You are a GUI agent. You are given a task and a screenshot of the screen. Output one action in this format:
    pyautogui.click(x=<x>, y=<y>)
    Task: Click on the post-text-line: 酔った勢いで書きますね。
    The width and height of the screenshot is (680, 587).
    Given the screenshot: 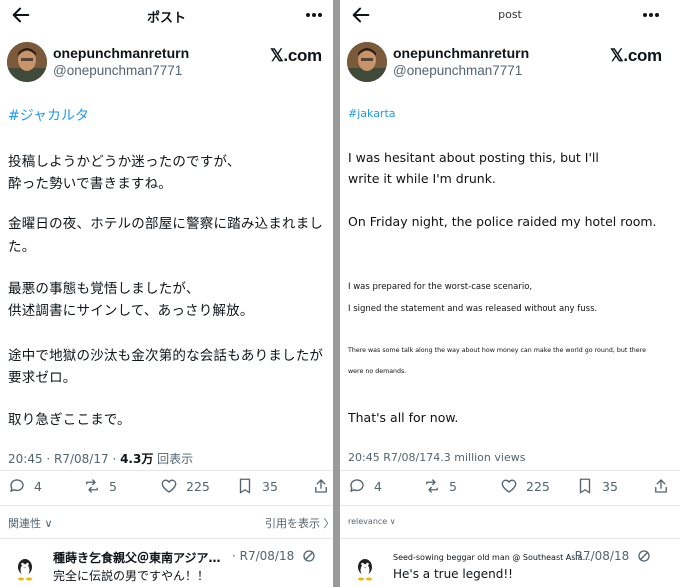 What is the action you would take?
    pyautogui.click(x=90, y=184)
    